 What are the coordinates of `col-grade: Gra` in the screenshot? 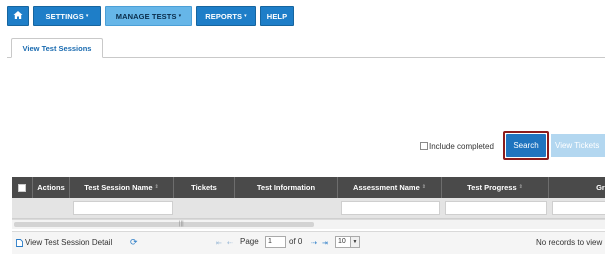 It's located at (577, 187).